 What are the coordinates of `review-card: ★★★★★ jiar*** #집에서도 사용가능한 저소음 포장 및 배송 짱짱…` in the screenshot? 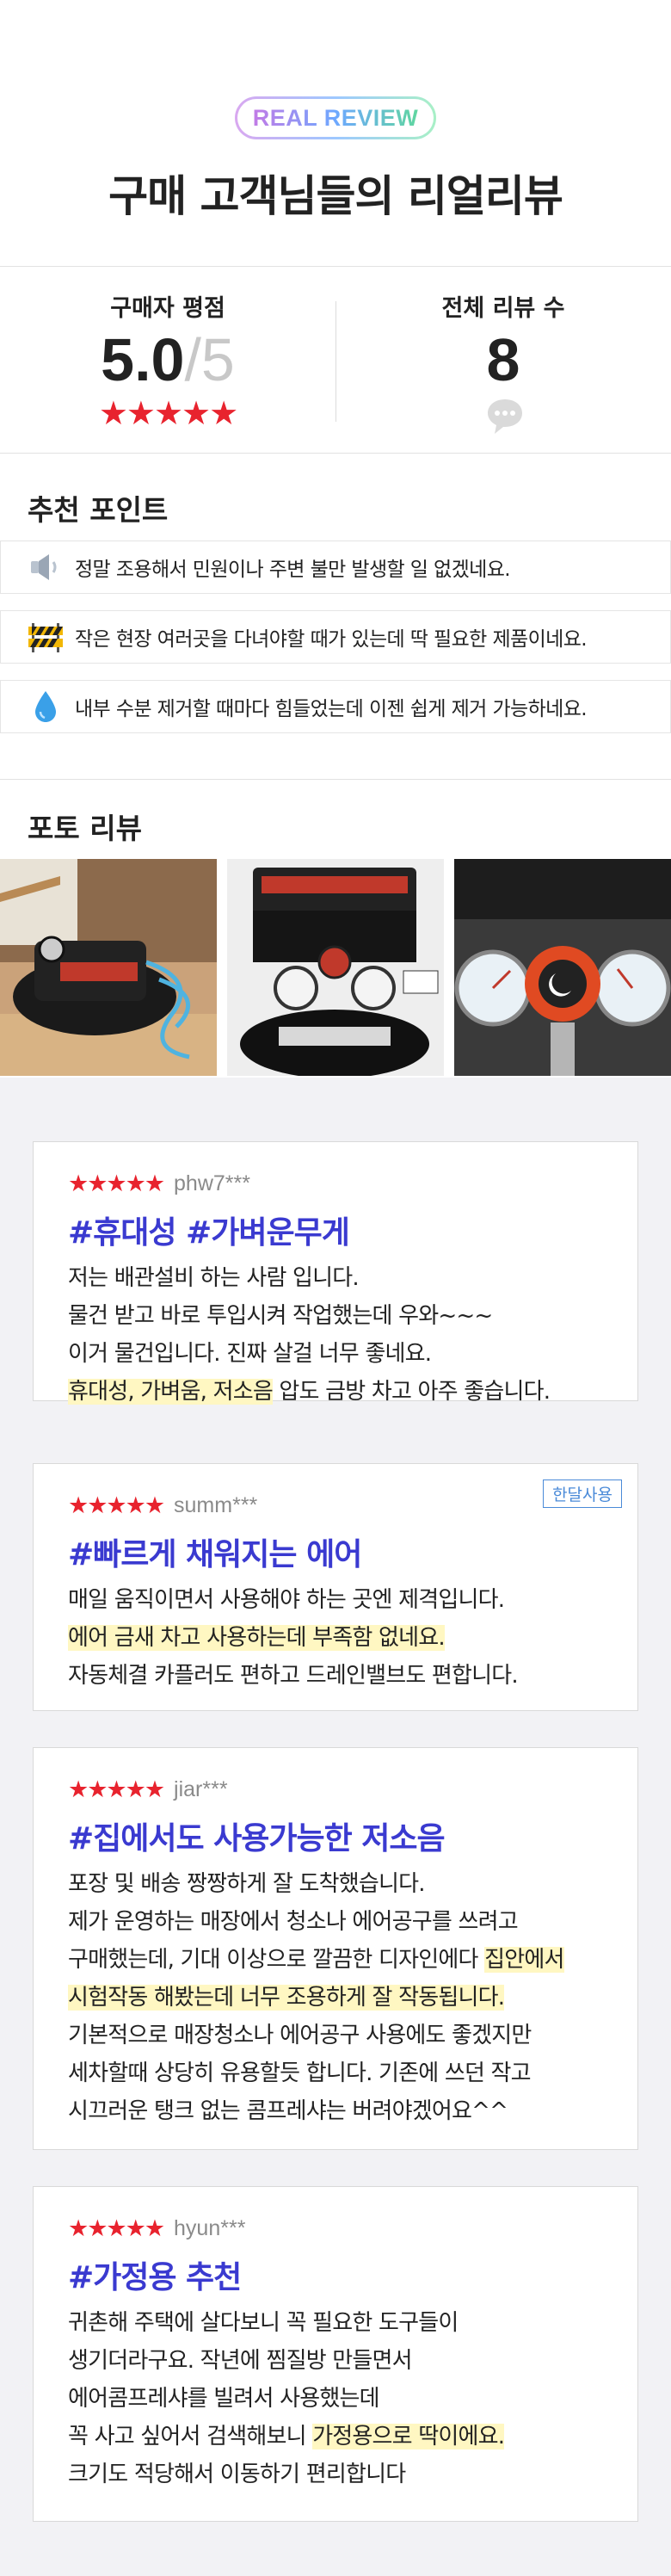 It's located at (336, 1948).